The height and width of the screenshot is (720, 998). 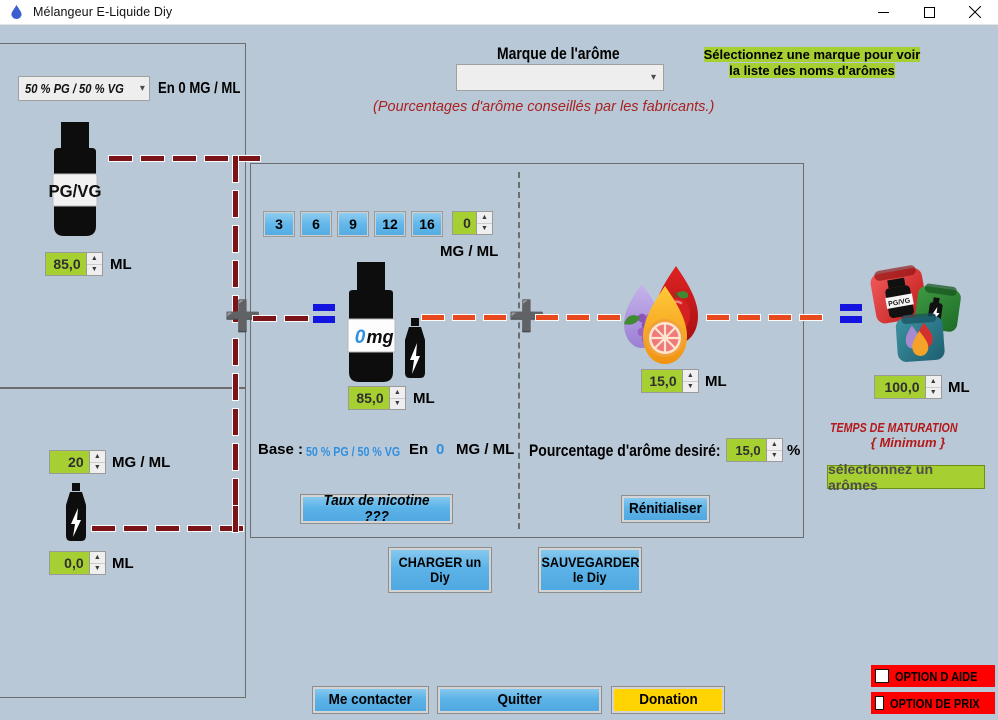 I want to click on nicotine-preset-3: 3, so click(x=279, y=224).